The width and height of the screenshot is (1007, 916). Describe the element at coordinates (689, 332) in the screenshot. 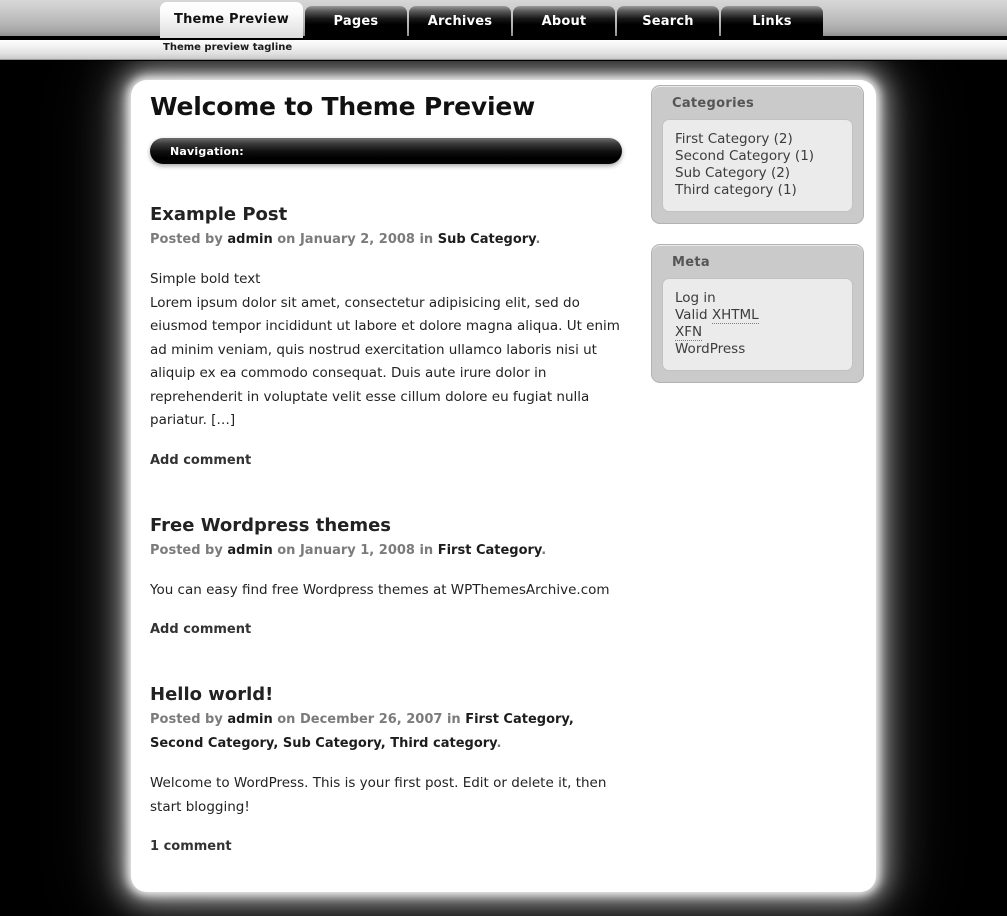

I see `widget-item-abbr: XFN` at that location.